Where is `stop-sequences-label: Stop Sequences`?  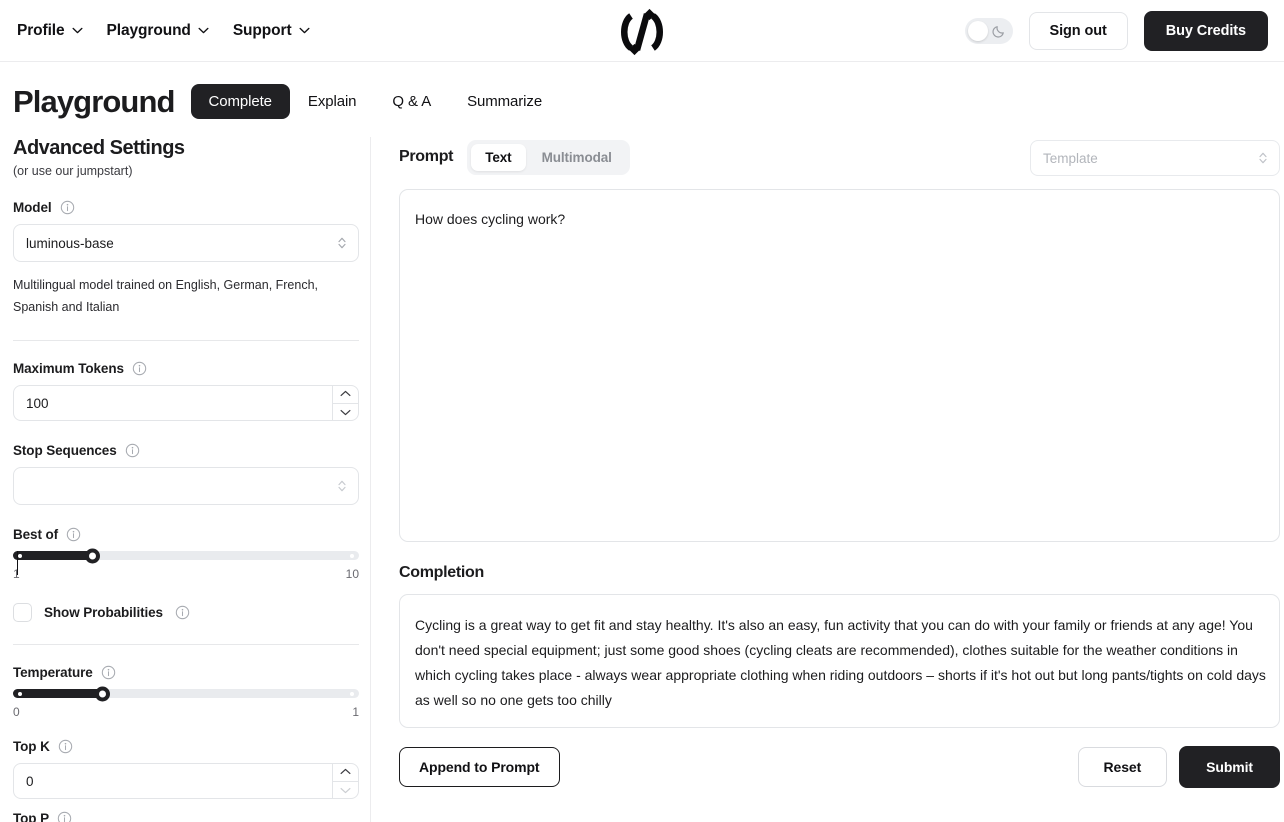
stop-sequences-label: Stop Sequences is located at coordinates (65, 450).